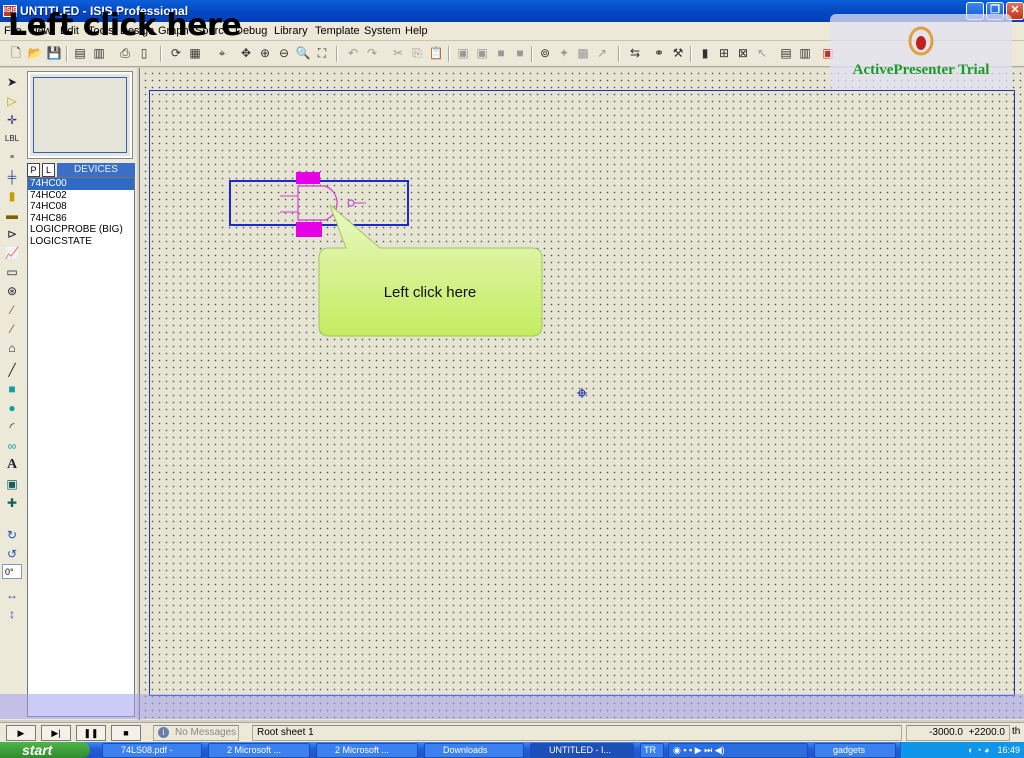 This screenshot has width=1024, height=758. What do you see at coordinates (659, 53) in the screenshot?
I see `search-tag-icon: ⚭` at bounding box center [659, 53].